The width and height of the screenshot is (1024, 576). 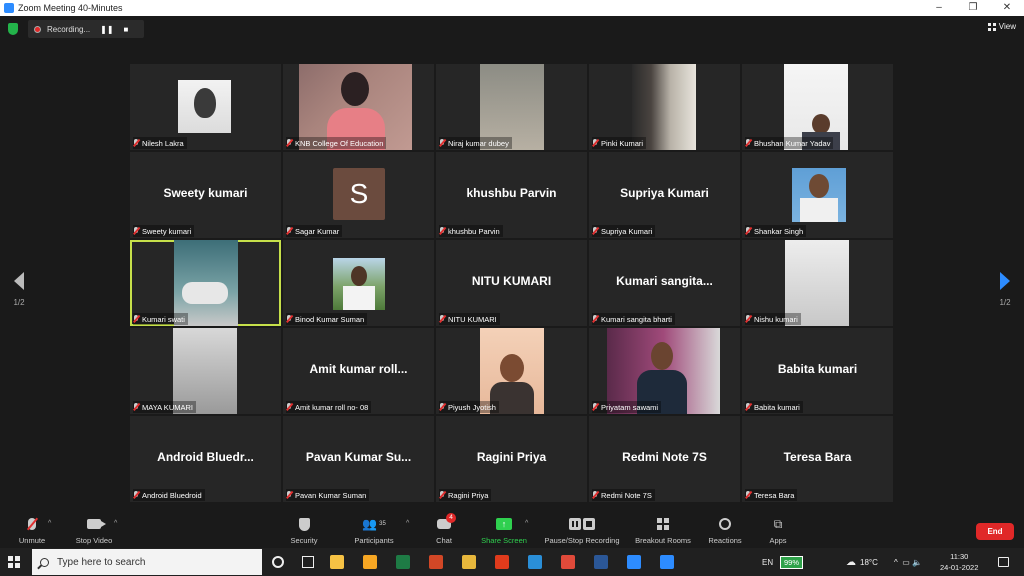 What do you see at coordinates (37, 29) in the screenshot?
I see `recording-dot-icon` at bounding box center [37, 29].